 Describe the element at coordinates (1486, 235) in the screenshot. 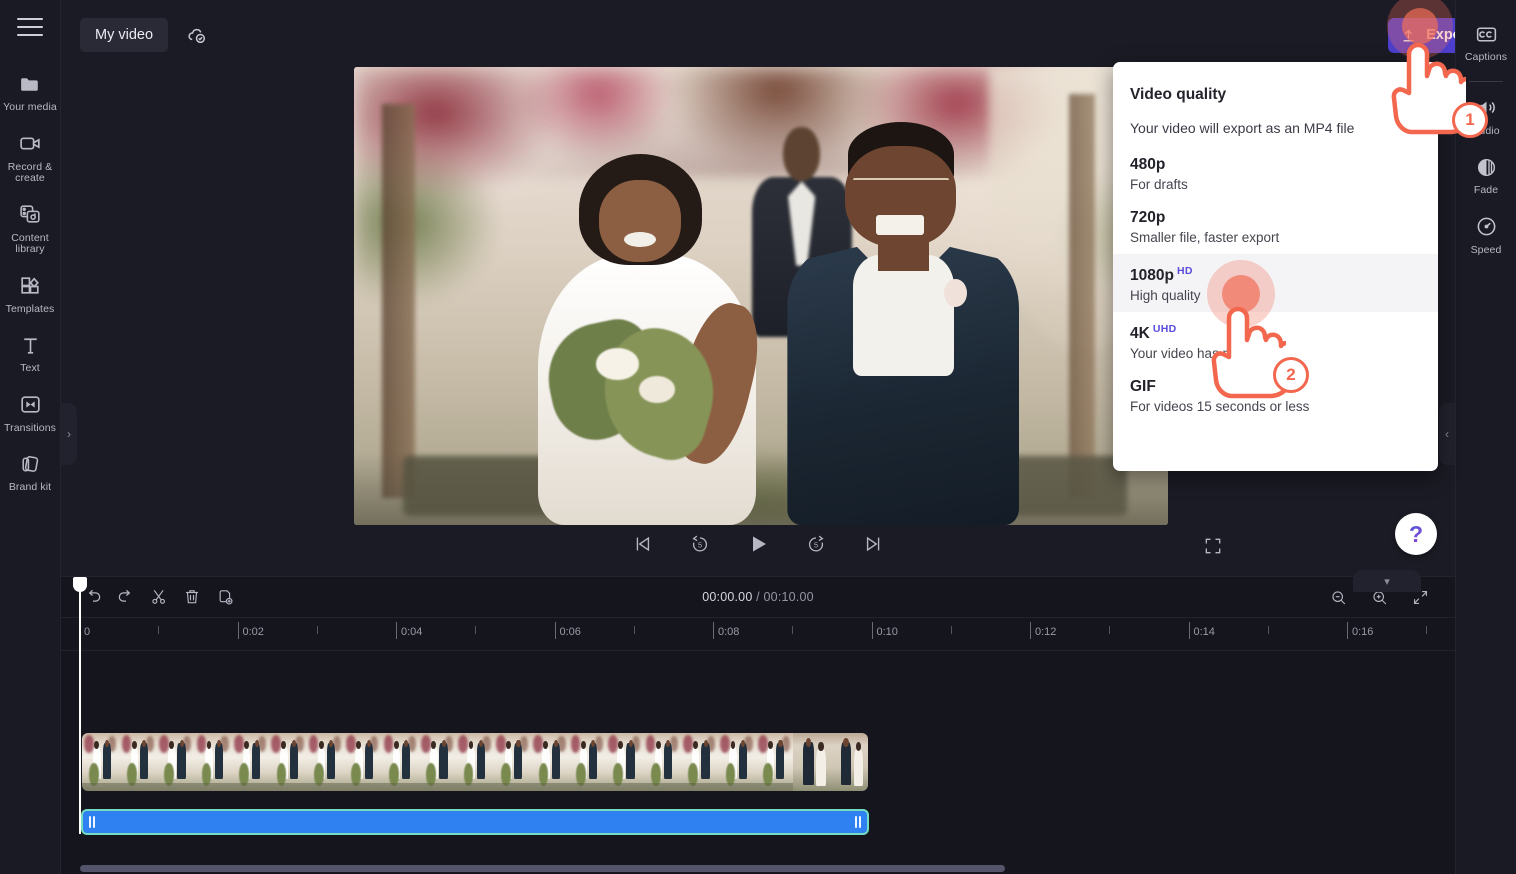

I see `sidebar-item-speed: Speed` at that location.